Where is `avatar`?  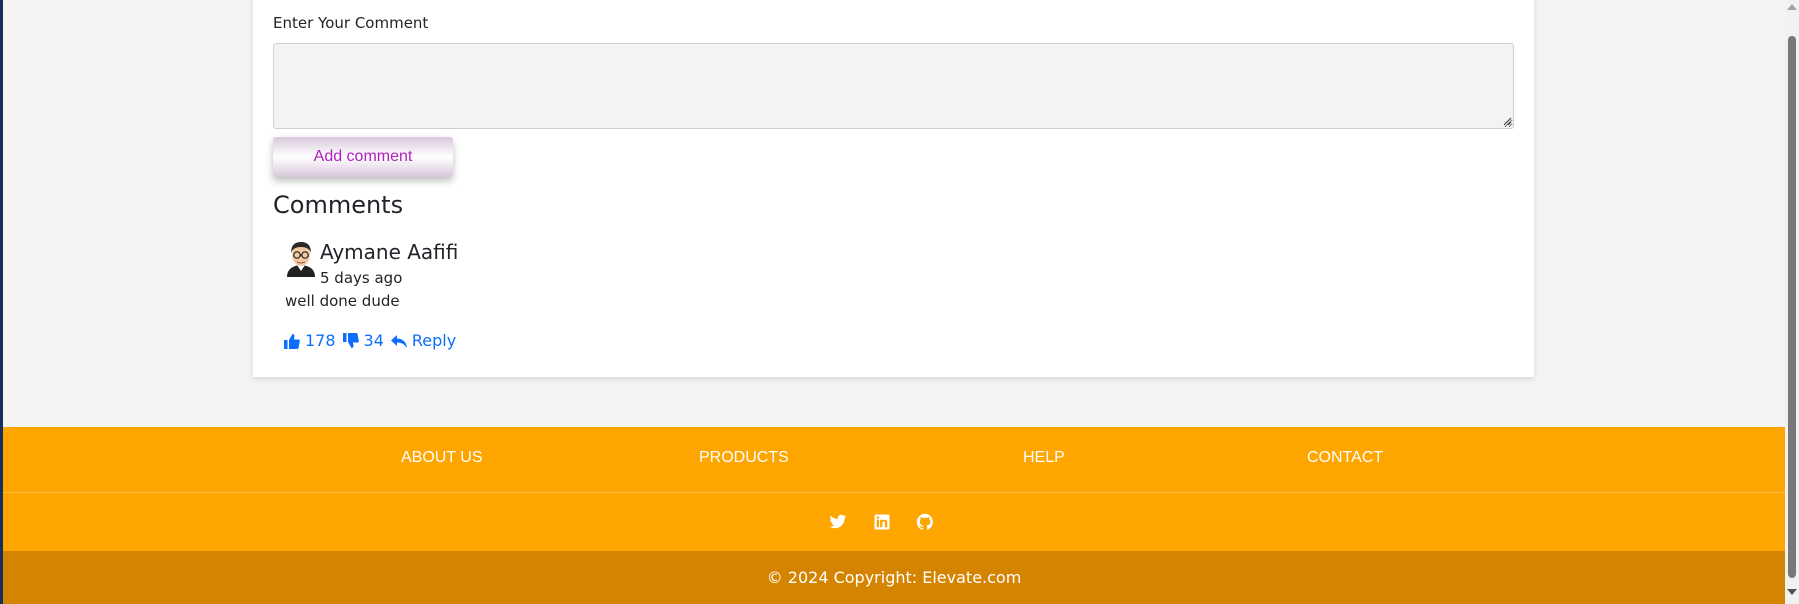
avatar is located at coordinates (301, 259).